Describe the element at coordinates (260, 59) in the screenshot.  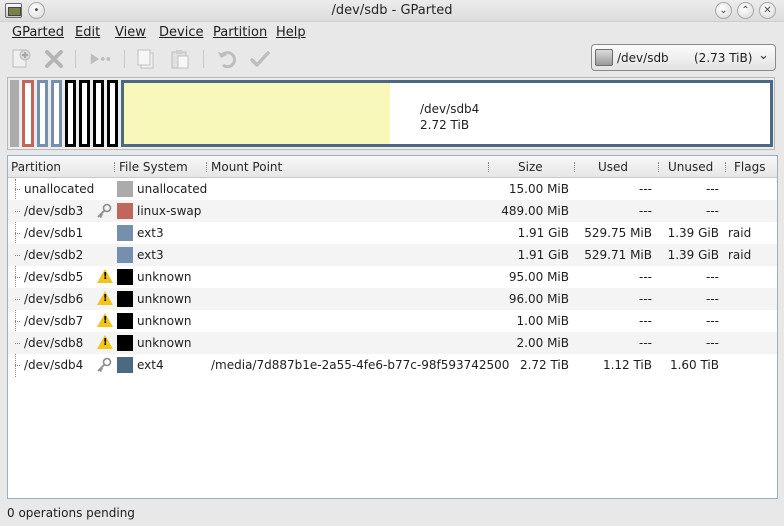
I see `apply-icon` at that location.